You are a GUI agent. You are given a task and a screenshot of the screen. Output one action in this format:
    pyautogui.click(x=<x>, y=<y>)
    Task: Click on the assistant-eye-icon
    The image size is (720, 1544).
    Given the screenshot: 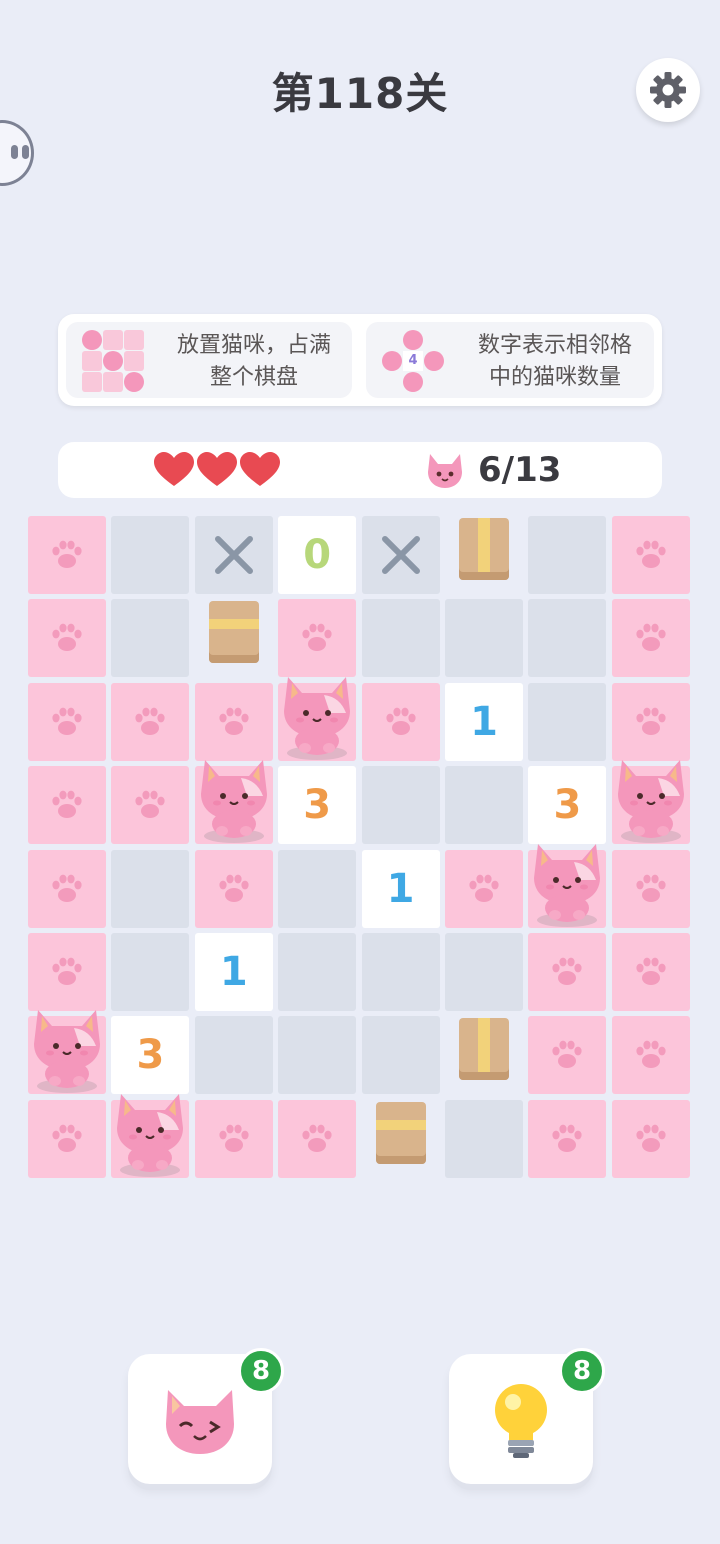 What is the action you would take?
    pyautogui.click(x=14, y=152)
    